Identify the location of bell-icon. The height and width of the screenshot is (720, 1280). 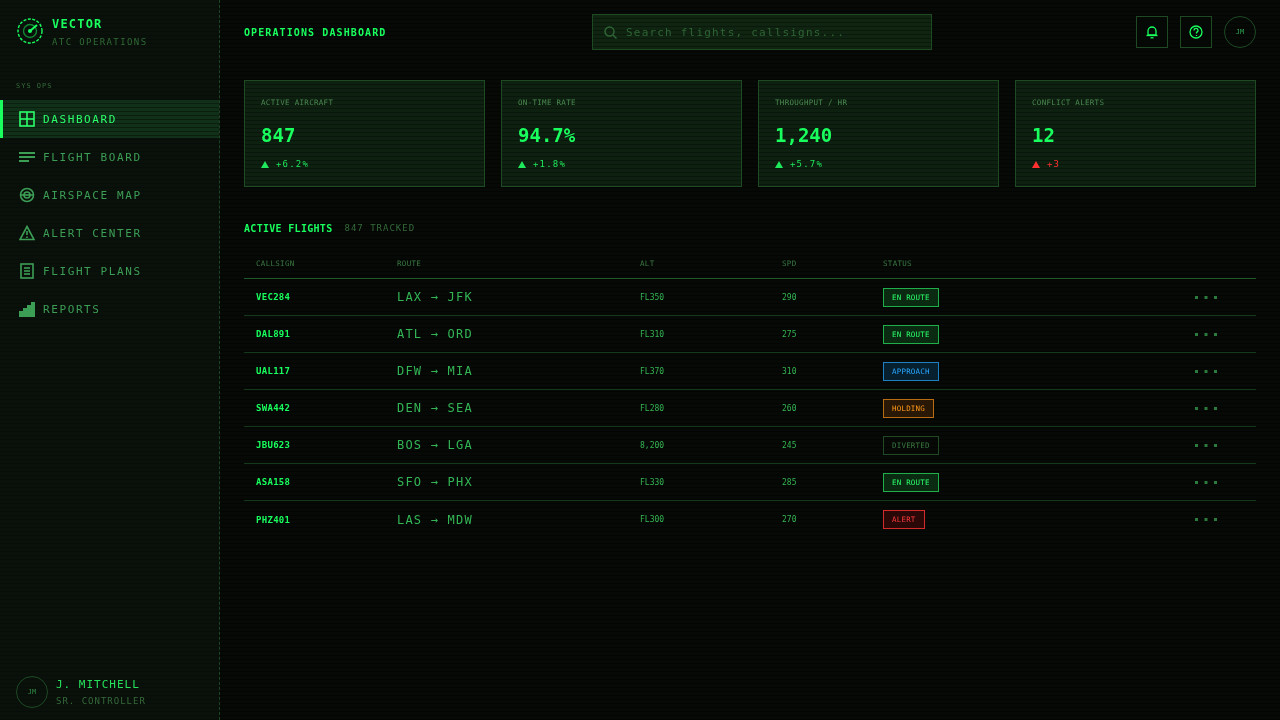
(1152, 32).